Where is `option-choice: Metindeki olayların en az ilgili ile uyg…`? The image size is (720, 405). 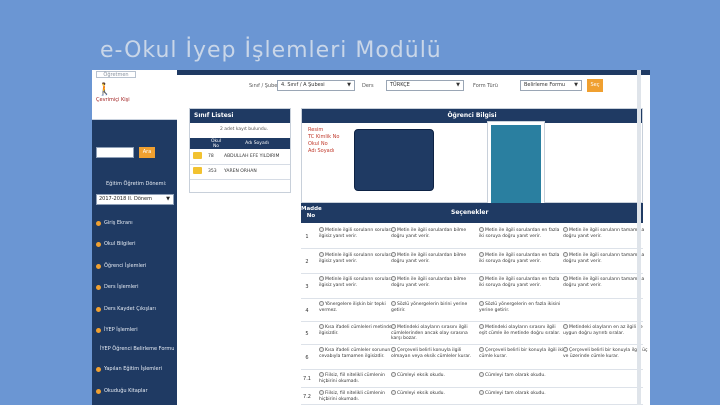 option-choice: Metindeki olayların en az ilgili ile uyg… is located at coordinates (605, 330).